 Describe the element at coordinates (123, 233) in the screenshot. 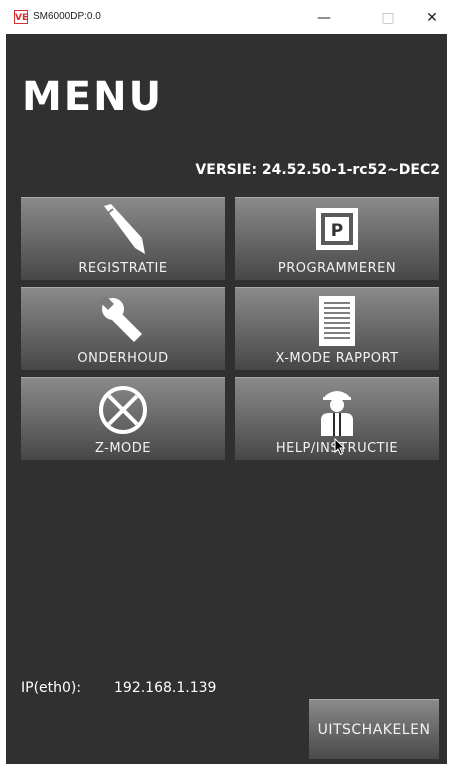

I see `pen-icon` at that location.